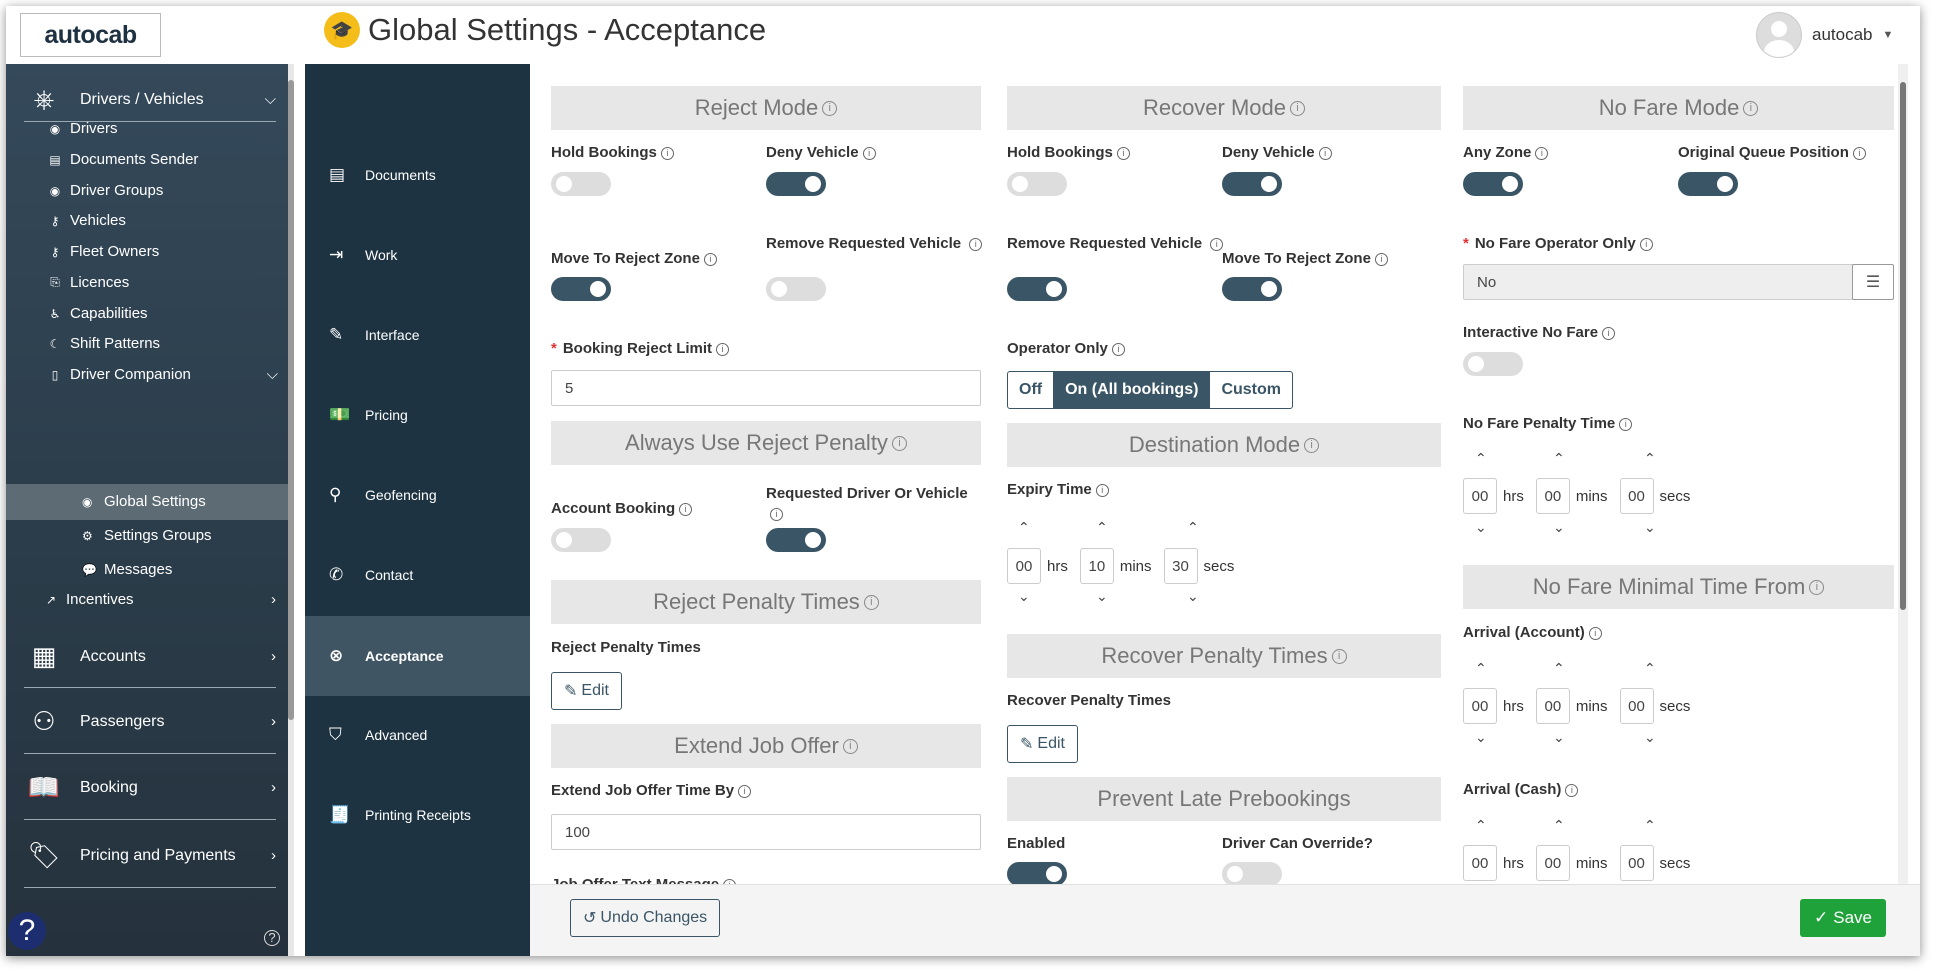 The image size is (1941, 973). Describe the element at coordinates (1481, 527) in the screenshot. I see `nf-penalty-hrs-down: ⌄` at that location.